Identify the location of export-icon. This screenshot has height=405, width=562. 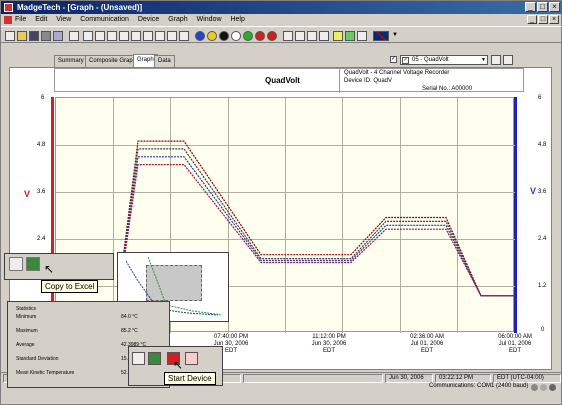
(350, 36).